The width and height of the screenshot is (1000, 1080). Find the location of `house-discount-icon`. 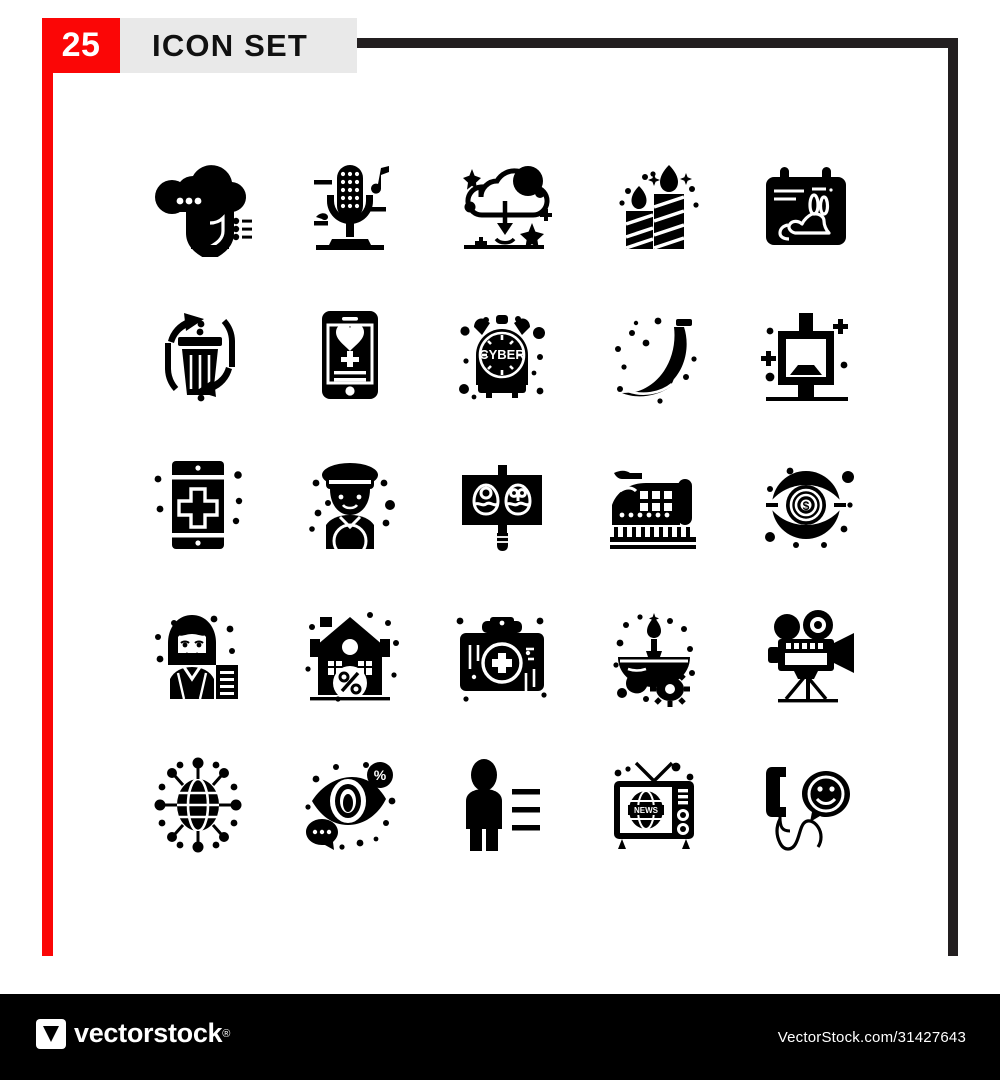

house-discount-icon is located at coordinates (350, 655).